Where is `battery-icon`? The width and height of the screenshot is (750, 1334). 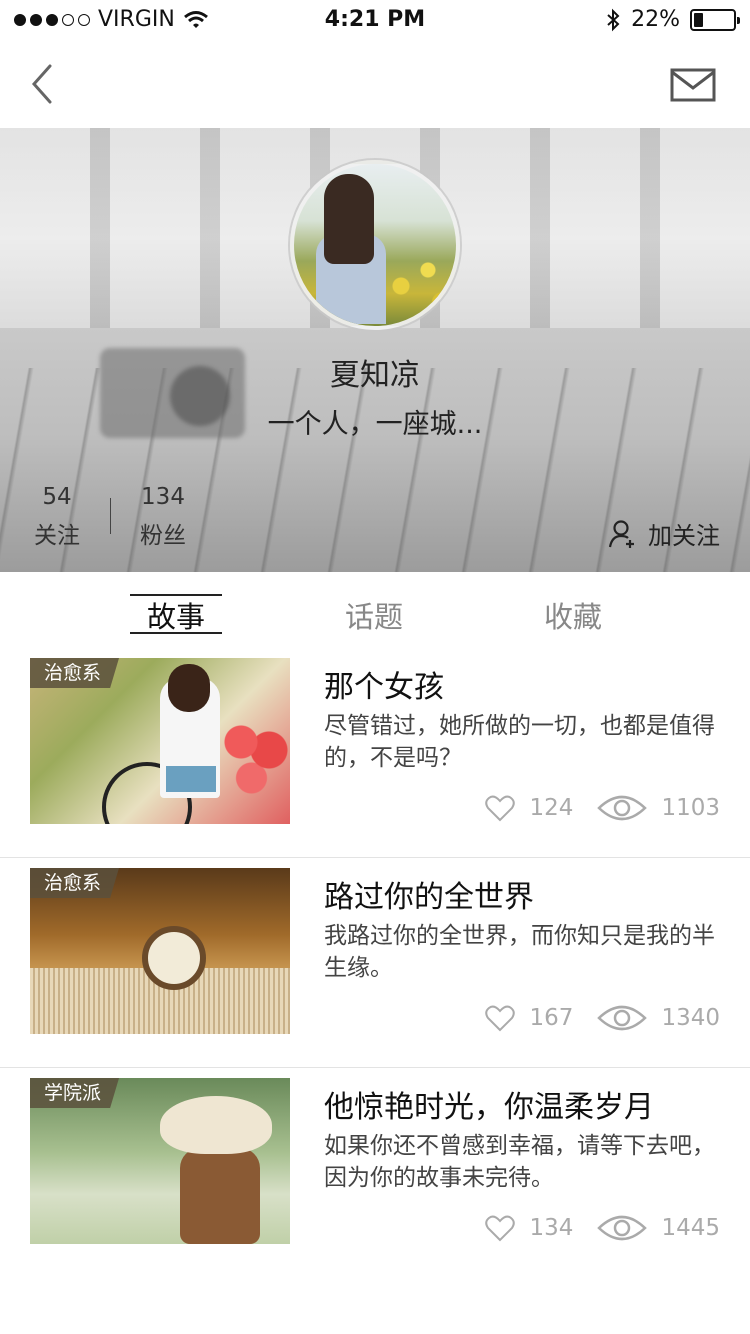 battery-icon is located at coordinates (715, 19).